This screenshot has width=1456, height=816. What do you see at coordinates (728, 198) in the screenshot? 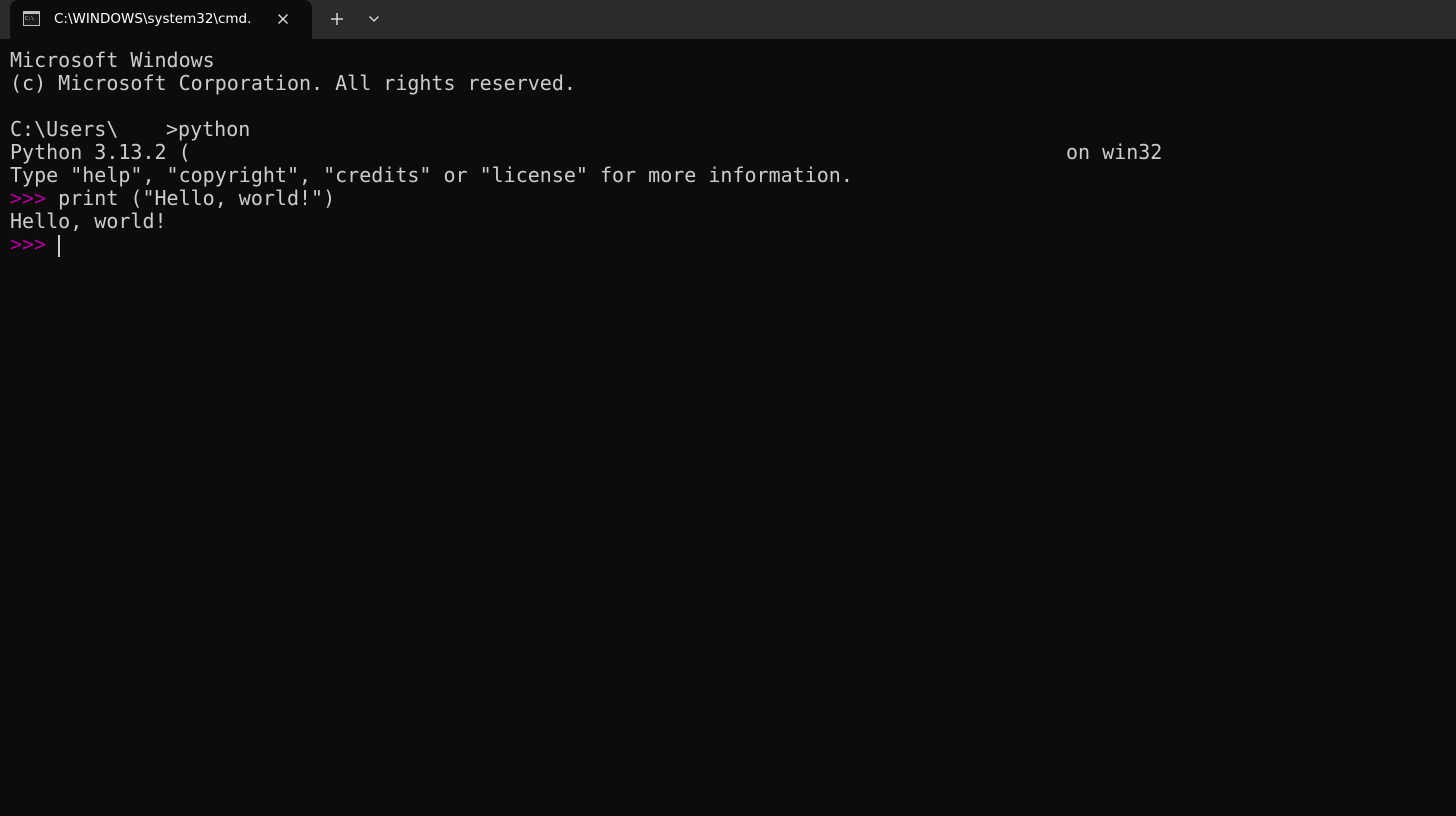
I see `statement-line: >>> print ("Hello, world!")` at bounding box center [728, 198].